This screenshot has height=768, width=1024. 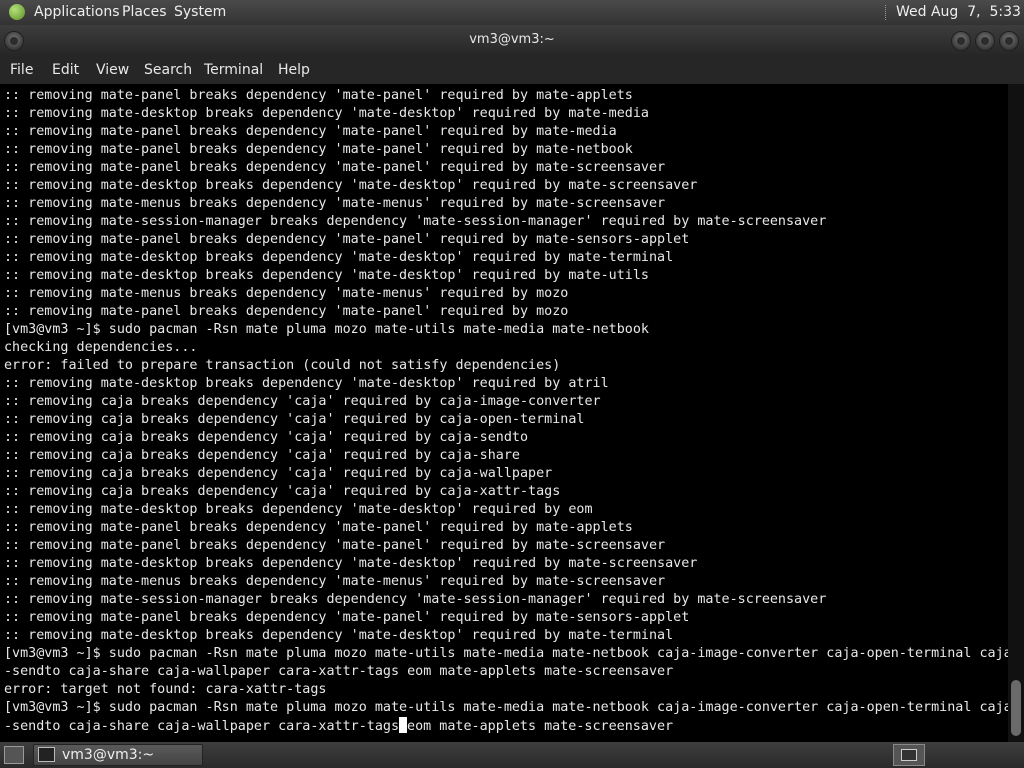 What do you see at coordinates (14, 755) in the screenshot?
I see `show-desktop-icon` at bounding box center [14, 755].